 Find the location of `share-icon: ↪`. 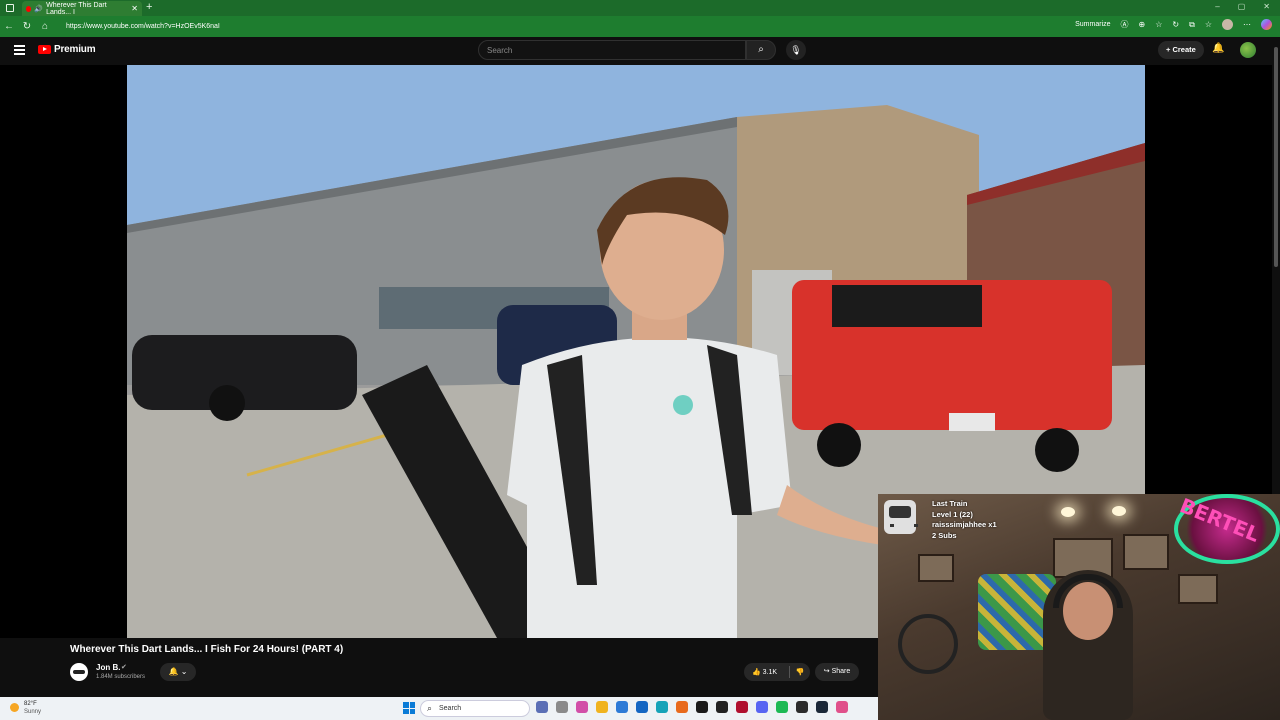

share-icon: ↪ is located at coordinates (826, 671).